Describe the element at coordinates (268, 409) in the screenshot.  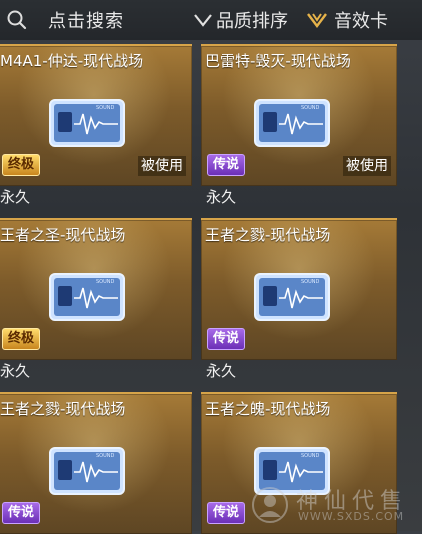
I see `item-name: 王者之魄-现代战场` at that location.